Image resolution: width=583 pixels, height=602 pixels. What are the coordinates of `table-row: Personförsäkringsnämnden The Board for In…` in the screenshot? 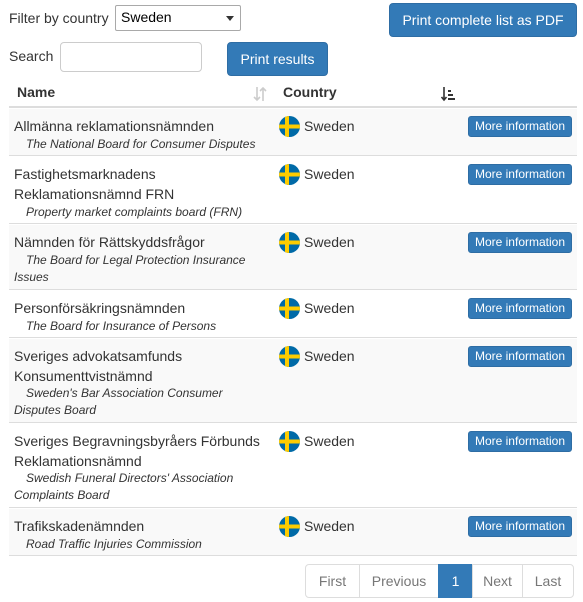 It's located at (293, 314).